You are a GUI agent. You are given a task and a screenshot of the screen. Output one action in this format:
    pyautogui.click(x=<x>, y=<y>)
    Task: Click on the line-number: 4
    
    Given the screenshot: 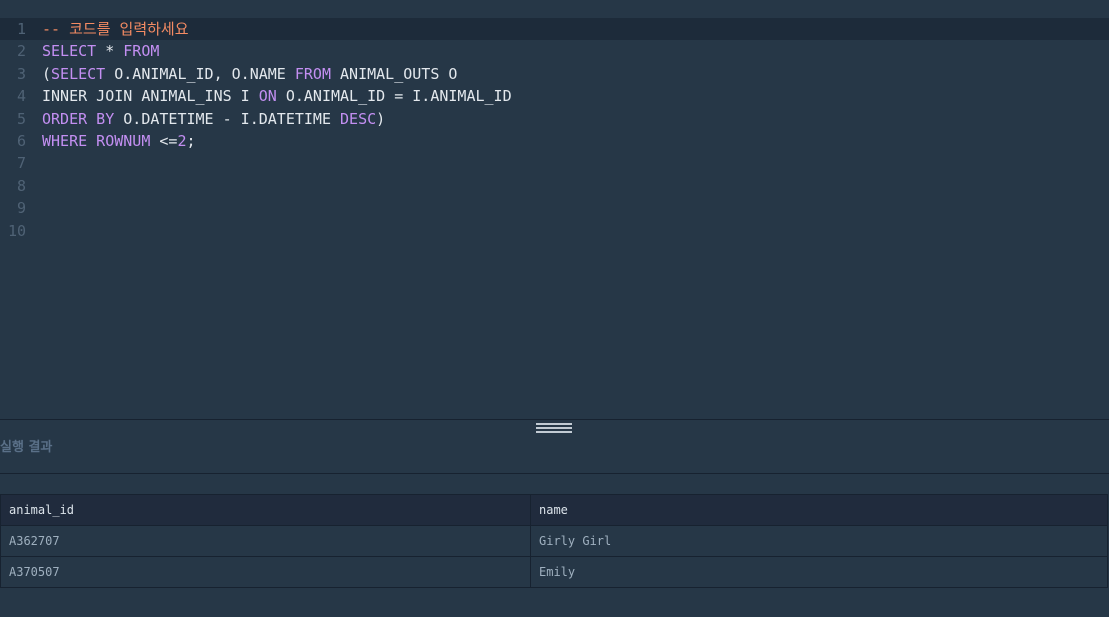 What is the action you would take?
    pyautogui.click(x=21, y=96)
    